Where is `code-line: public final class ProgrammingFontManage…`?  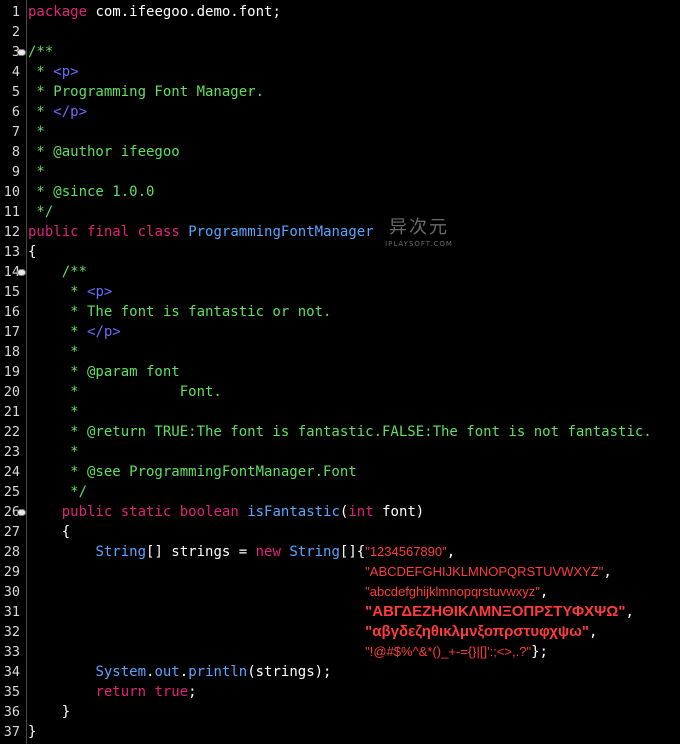
code-line: public final class ProgrammingFontManage… is located at coordinates (201, 232).